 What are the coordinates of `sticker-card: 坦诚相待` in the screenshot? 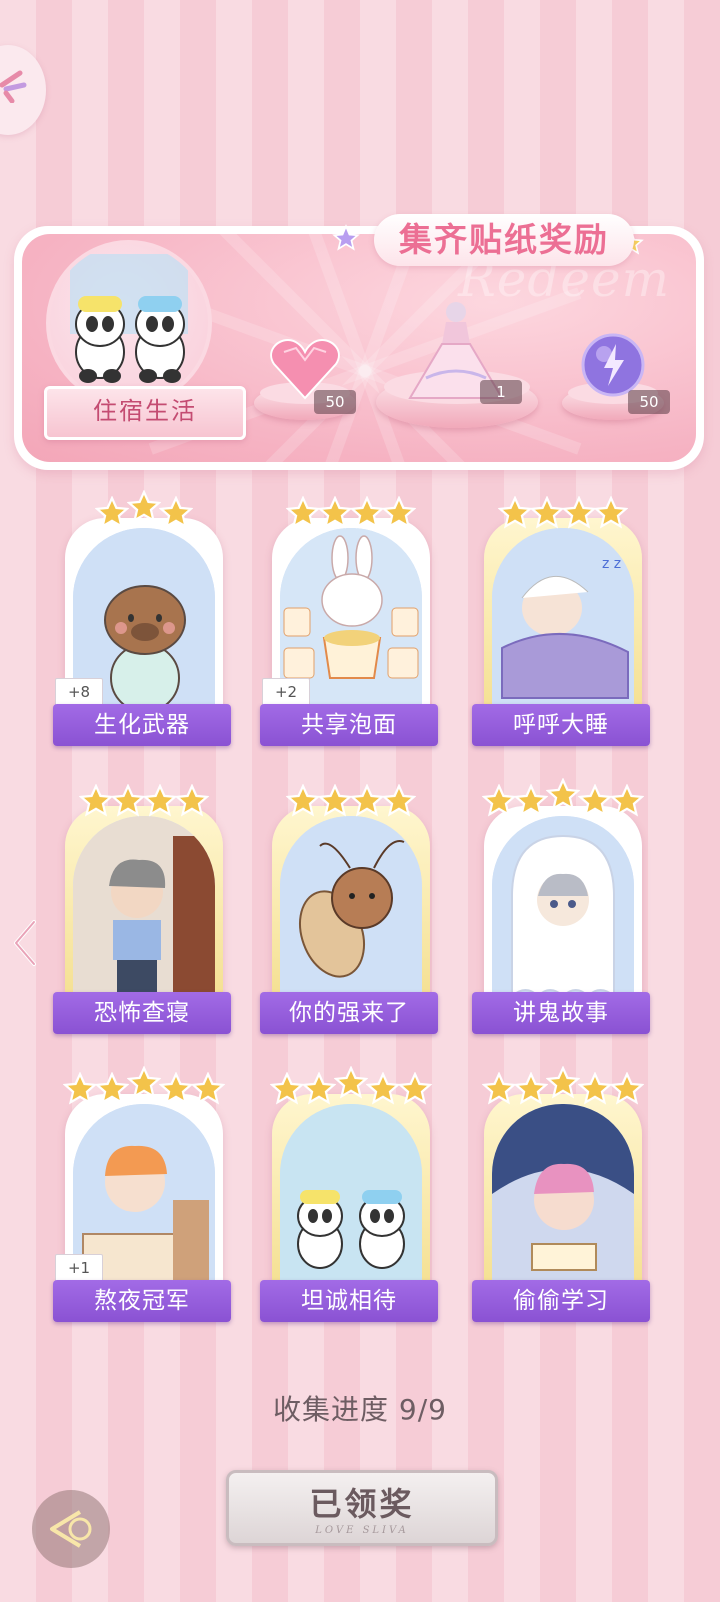 It's located at (349, 1194).